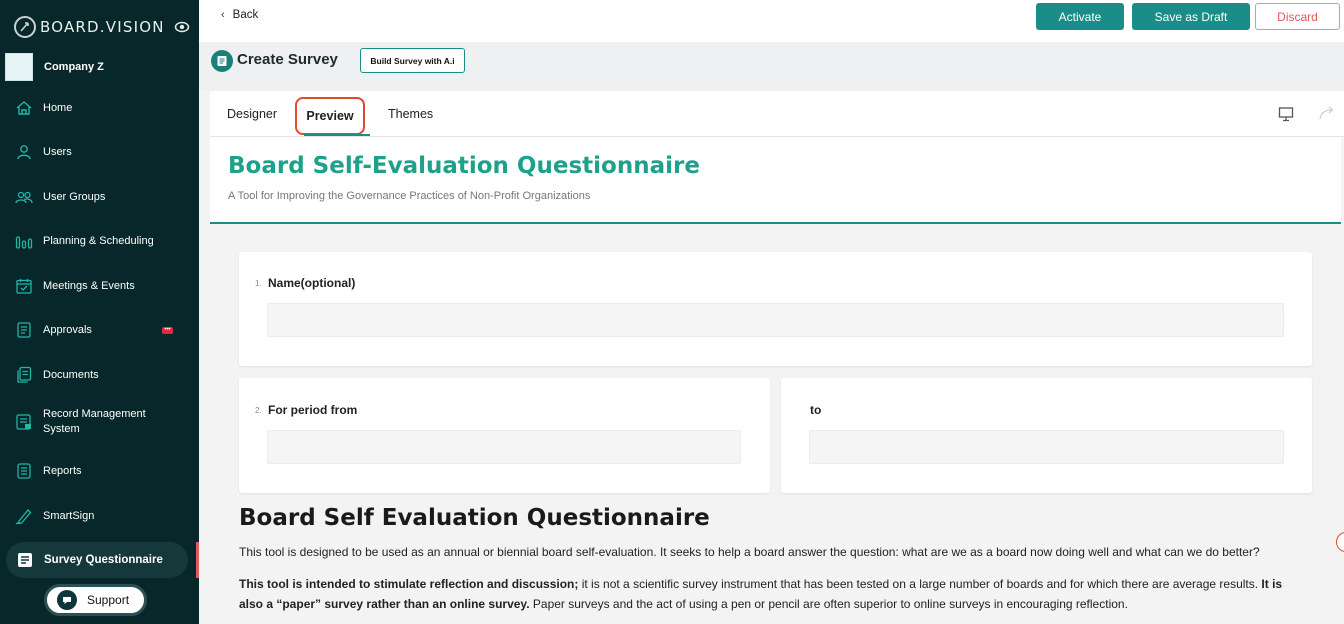 Image resolution: width=1344 pixels, height=624 pixels. I want to click on sidebar-item-smartsign: SmartSign, so click(99, 516).